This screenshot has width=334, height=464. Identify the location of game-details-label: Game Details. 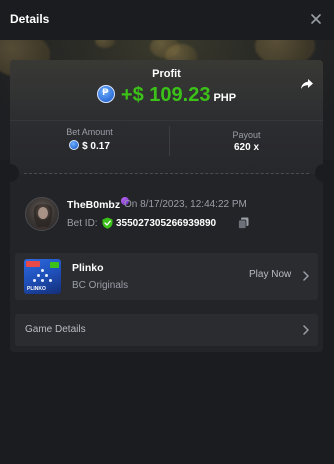
(55, 329).